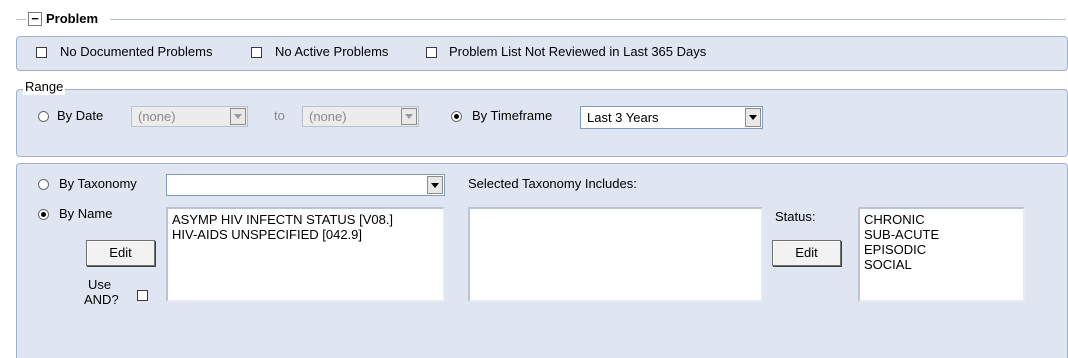 This screenshot has height=358, width=1068. What do you see at coordinates (615, 254) in the screenshot?
I see `selected-taxonomy-list` at bounding box center [615, 254].